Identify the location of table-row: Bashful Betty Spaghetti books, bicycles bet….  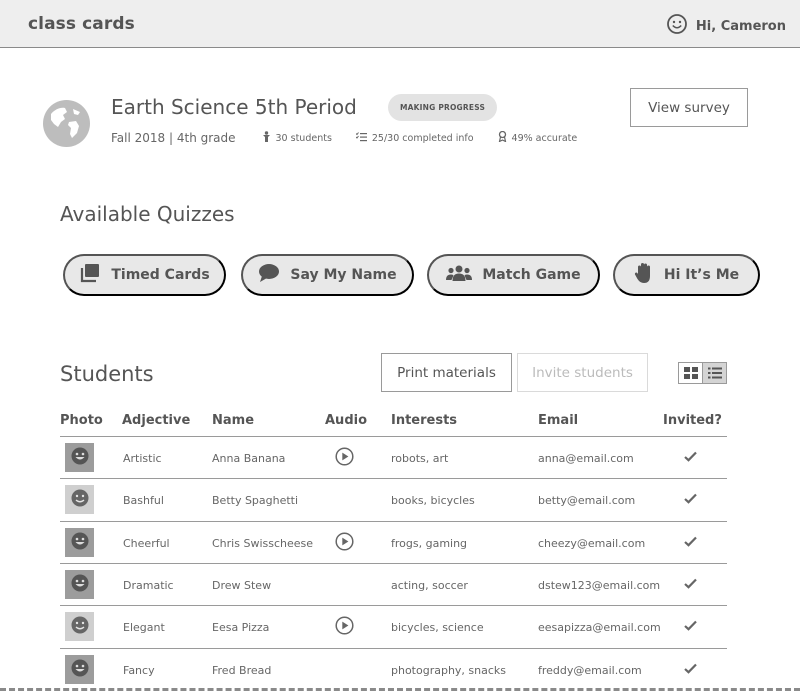
(393, 499).